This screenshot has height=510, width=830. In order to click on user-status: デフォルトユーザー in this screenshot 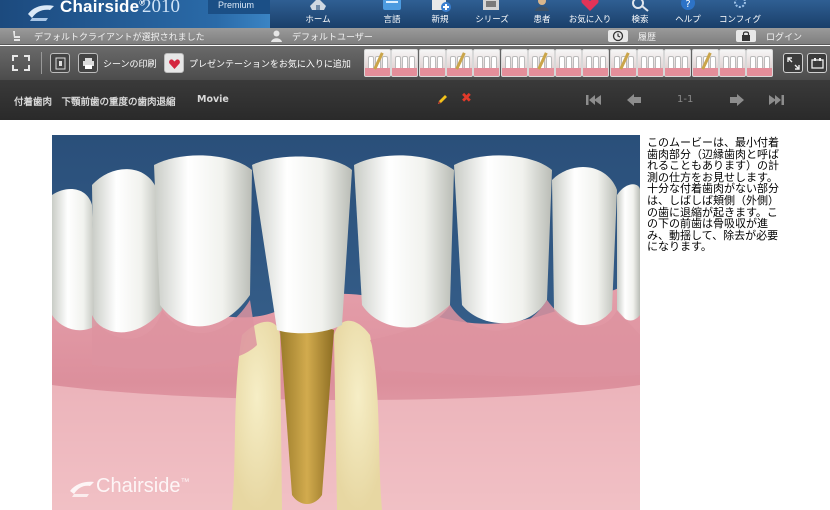, I will do `click(332, 36)`.